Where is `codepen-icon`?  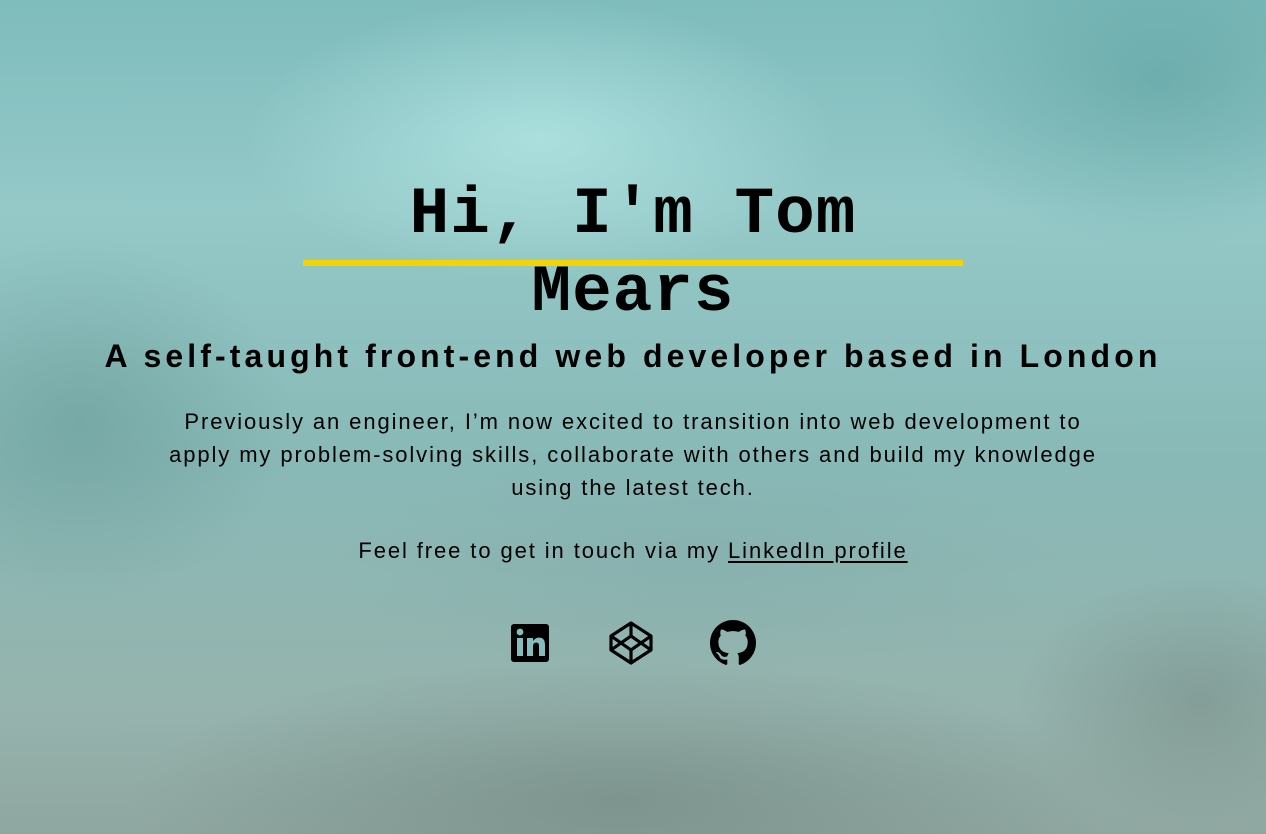 codepen-icon is located at coordinates (631, 643).